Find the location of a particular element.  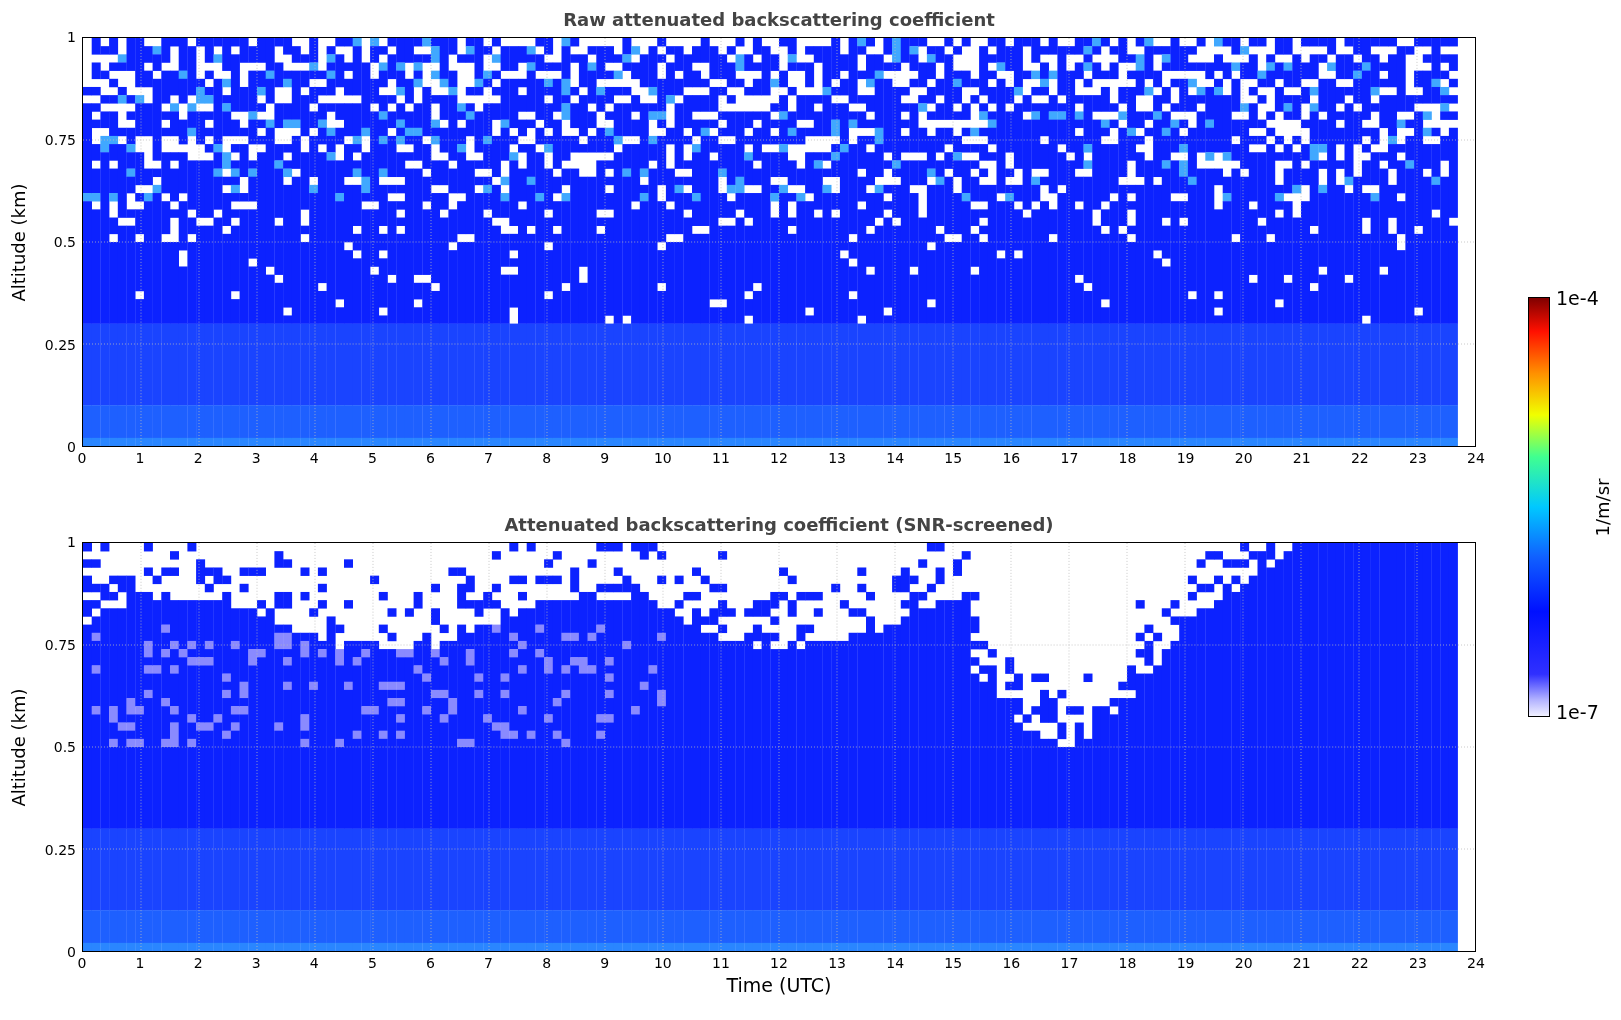

colorbar-min-label: 1e-7 is located at coordinates (1577, 712).